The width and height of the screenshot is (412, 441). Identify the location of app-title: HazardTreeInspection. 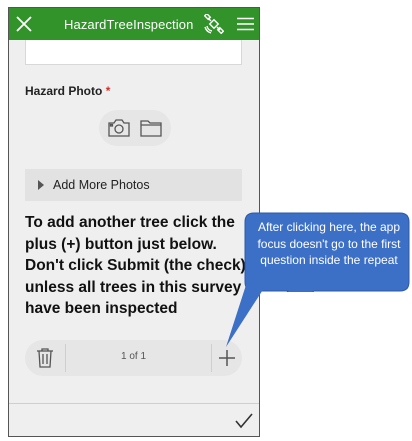
(129, 24).